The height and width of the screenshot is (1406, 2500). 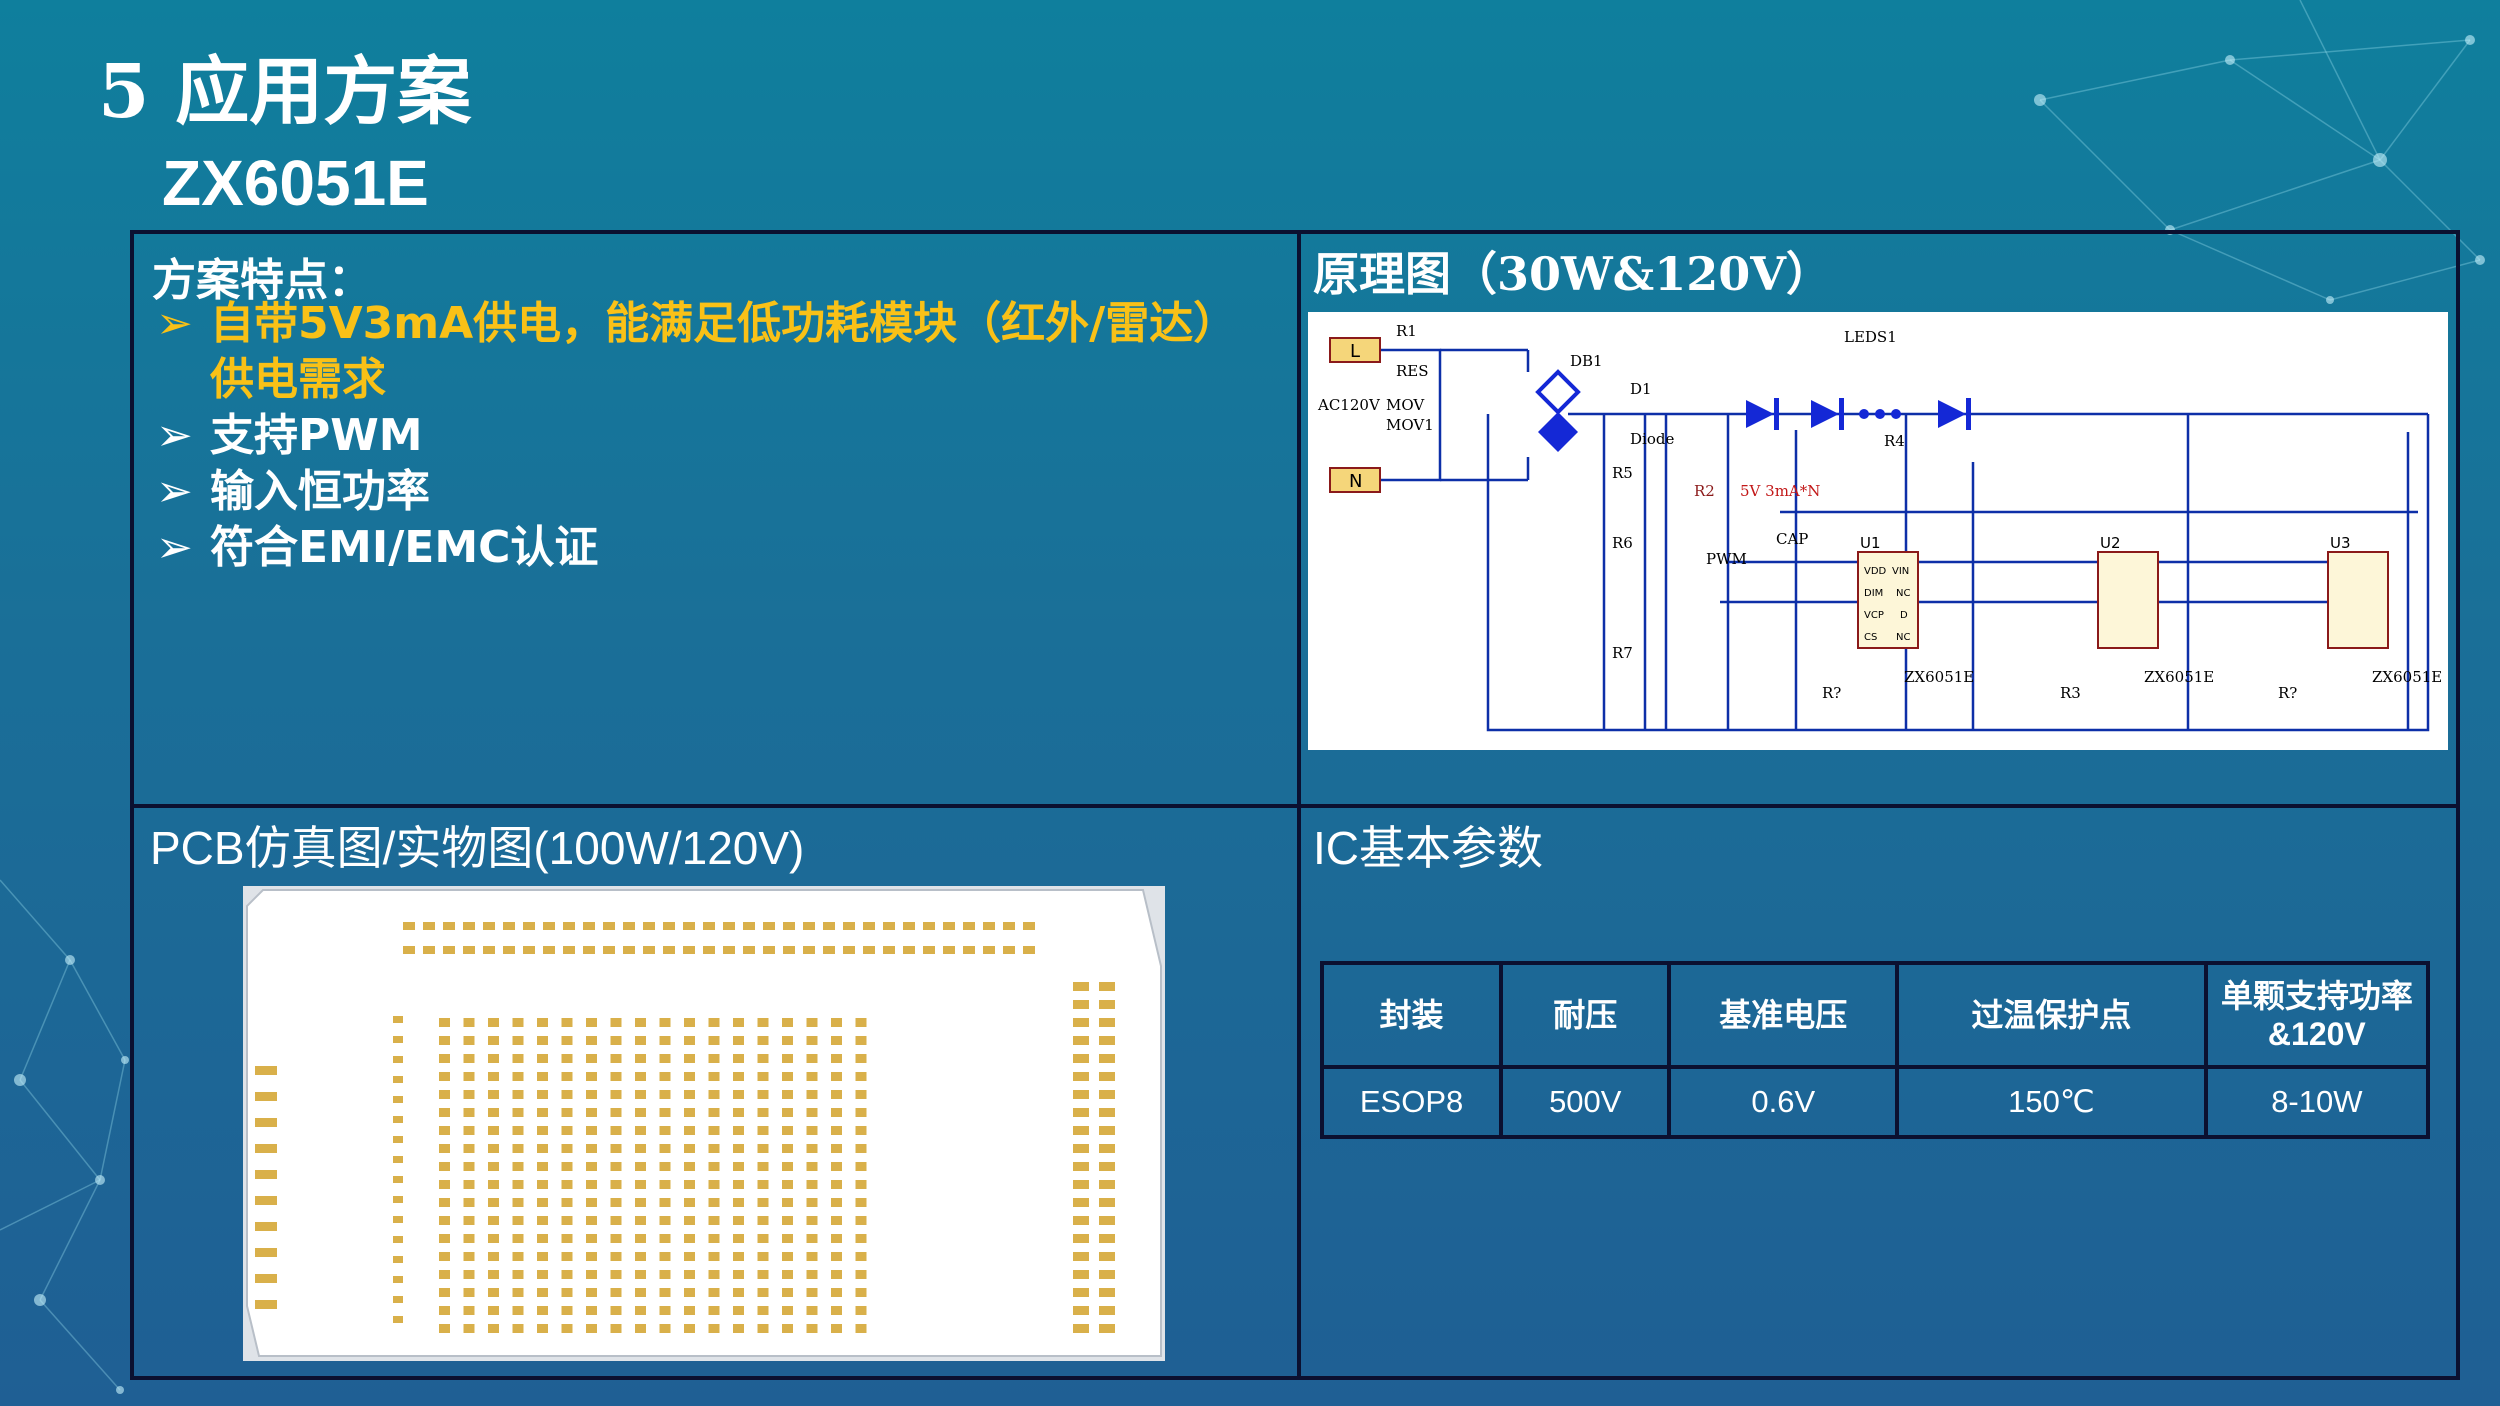 What do you see at coordinates (1831, 693) in the screenshot?
I see `label-r-sense-1: R?` at bounding box center [1831, 693].